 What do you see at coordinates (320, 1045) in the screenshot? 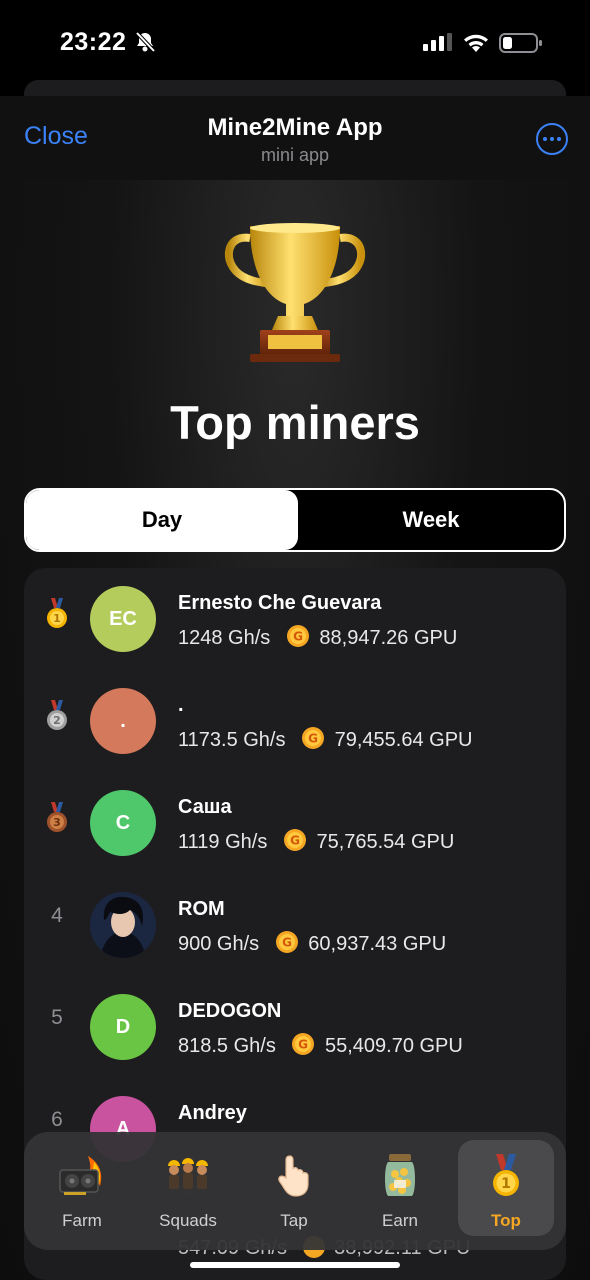
I see `player-stats: 818.5 Gh/s G 55,409.70 GPU` at bounding box center [320, 1045].